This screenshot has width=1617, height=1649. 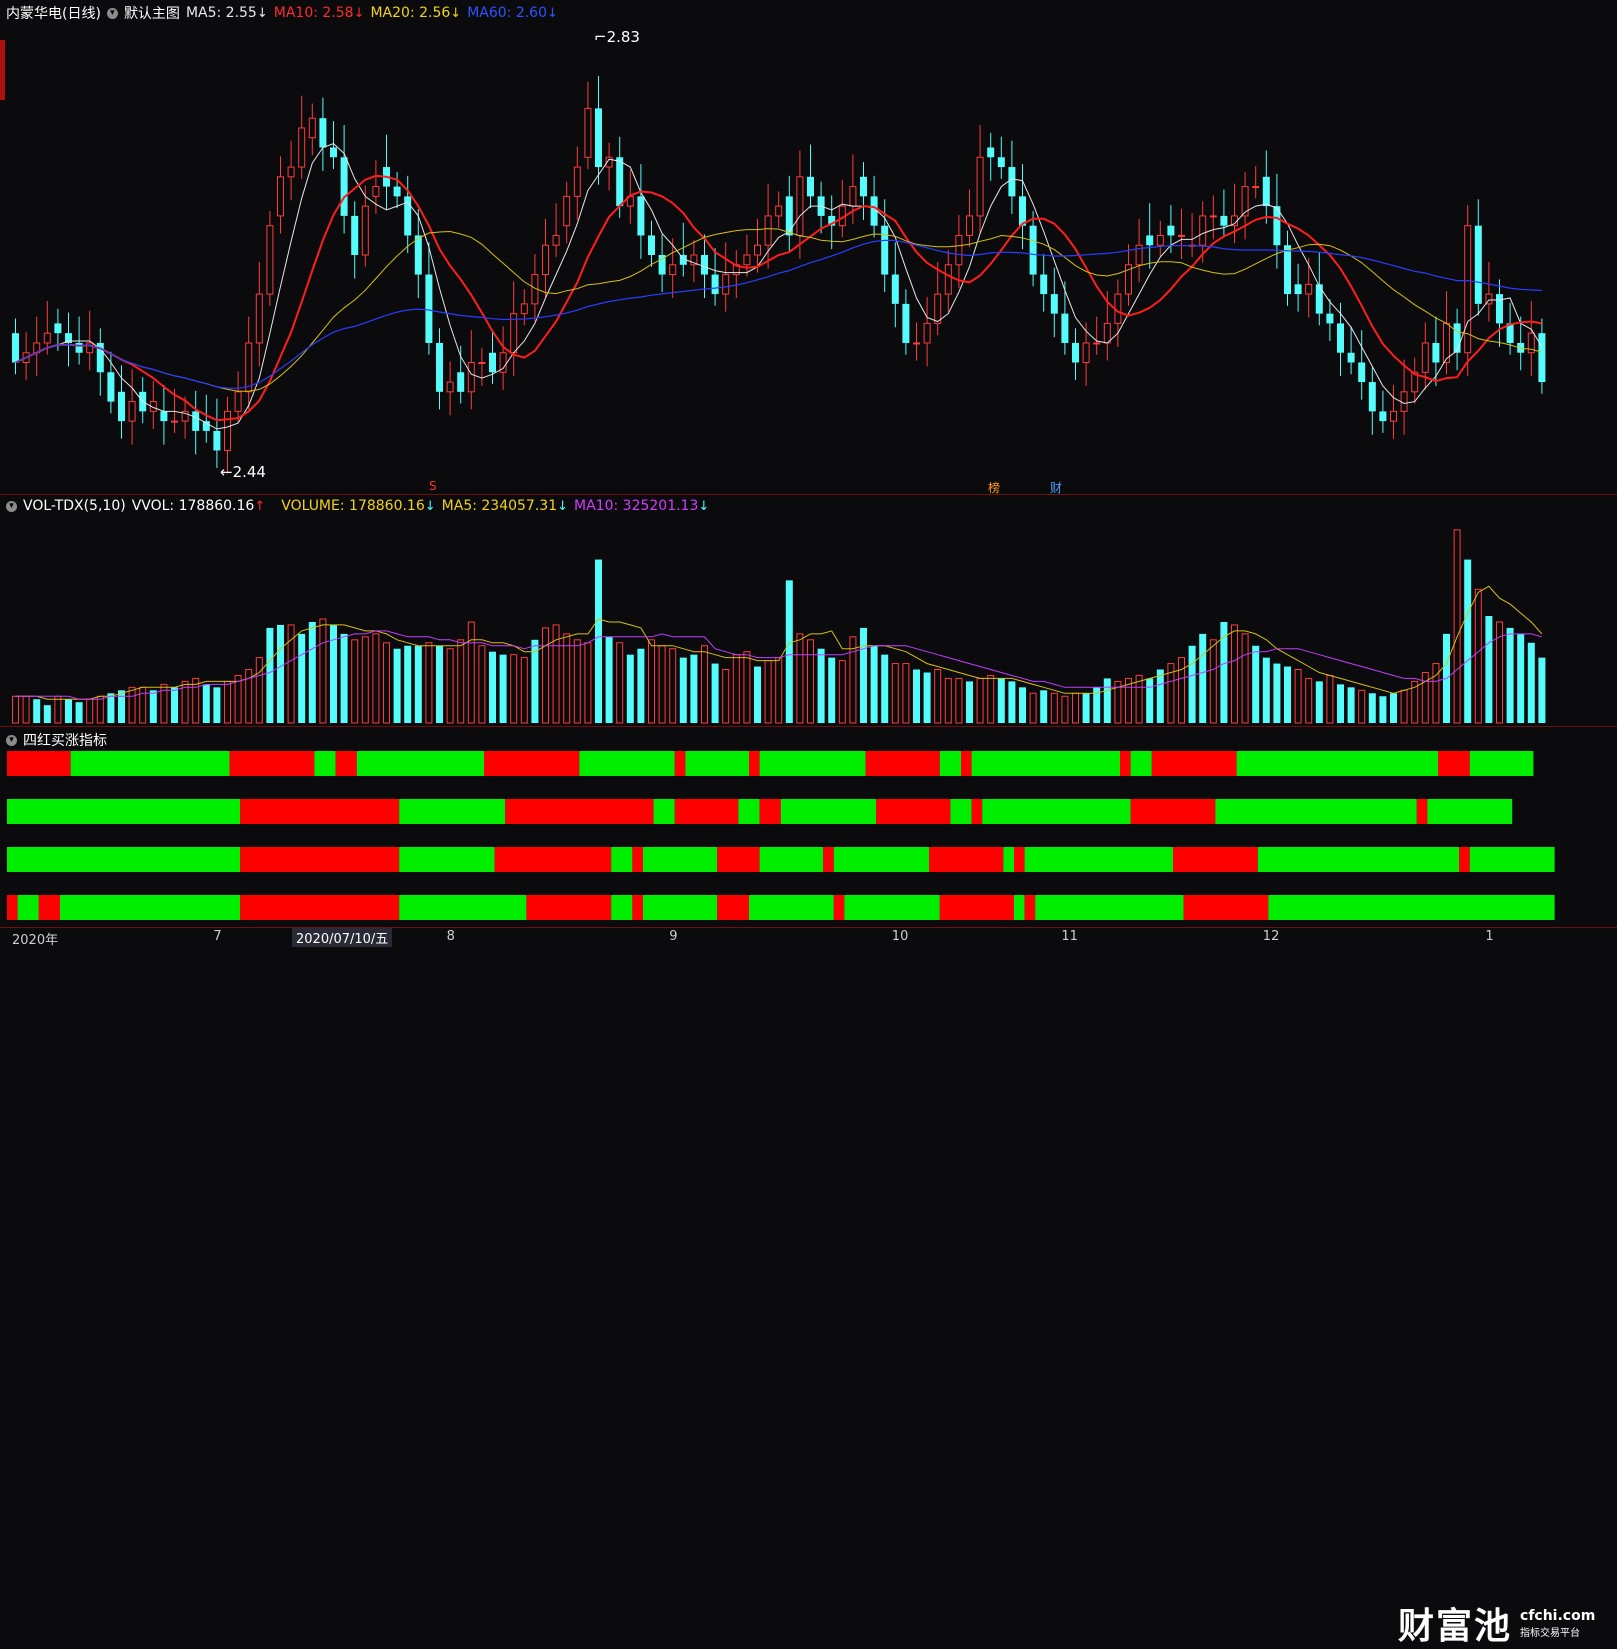 What do you see at coordinates (779, 665) in the screenshot?
I see `volume-ma10-line` at bounding box center [779, 665].